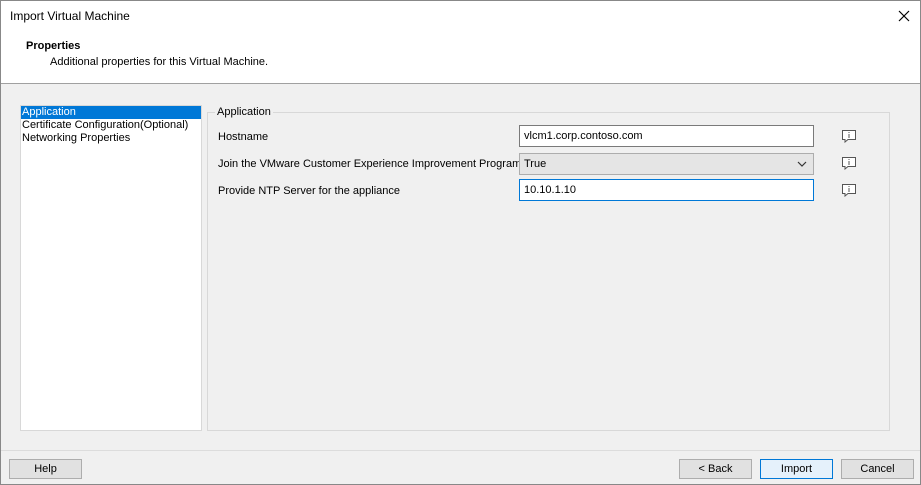 This screenshot has height=485, width=921. I want to click on footer-divider, so click(460, 450).